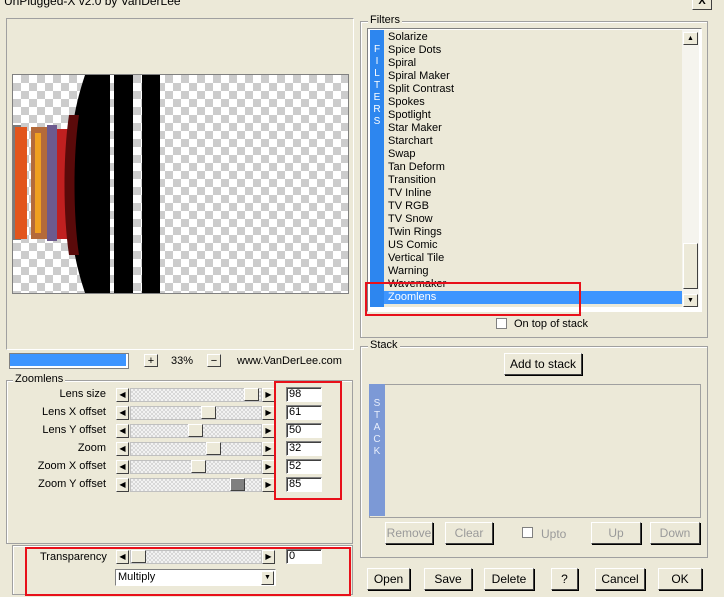 This screenshot has width=724, height=597. Describe the element at coordinates (535, 451) in the screenshot. I see `stack-list` at that location.